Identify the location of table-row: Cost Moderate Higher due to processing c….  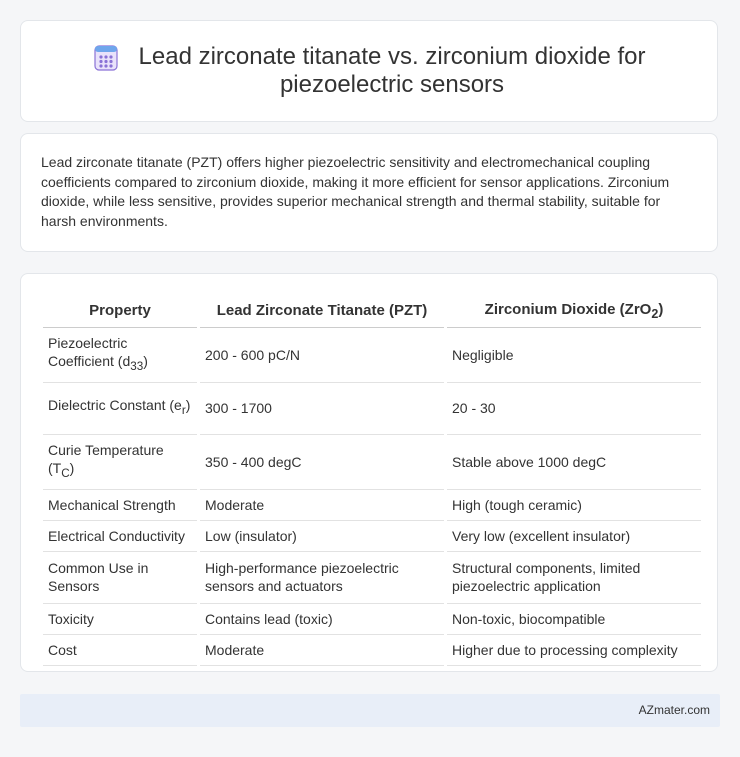
(372, 650).